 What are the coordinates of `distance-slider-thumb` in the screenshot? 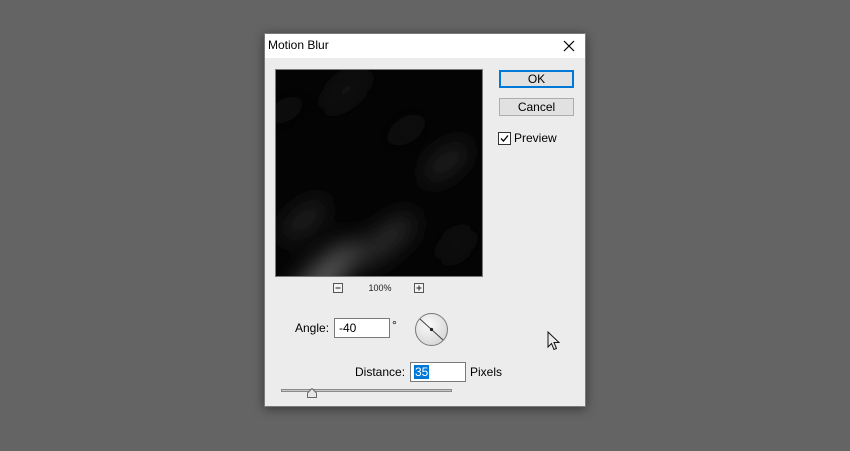 It's located at (312, 391).